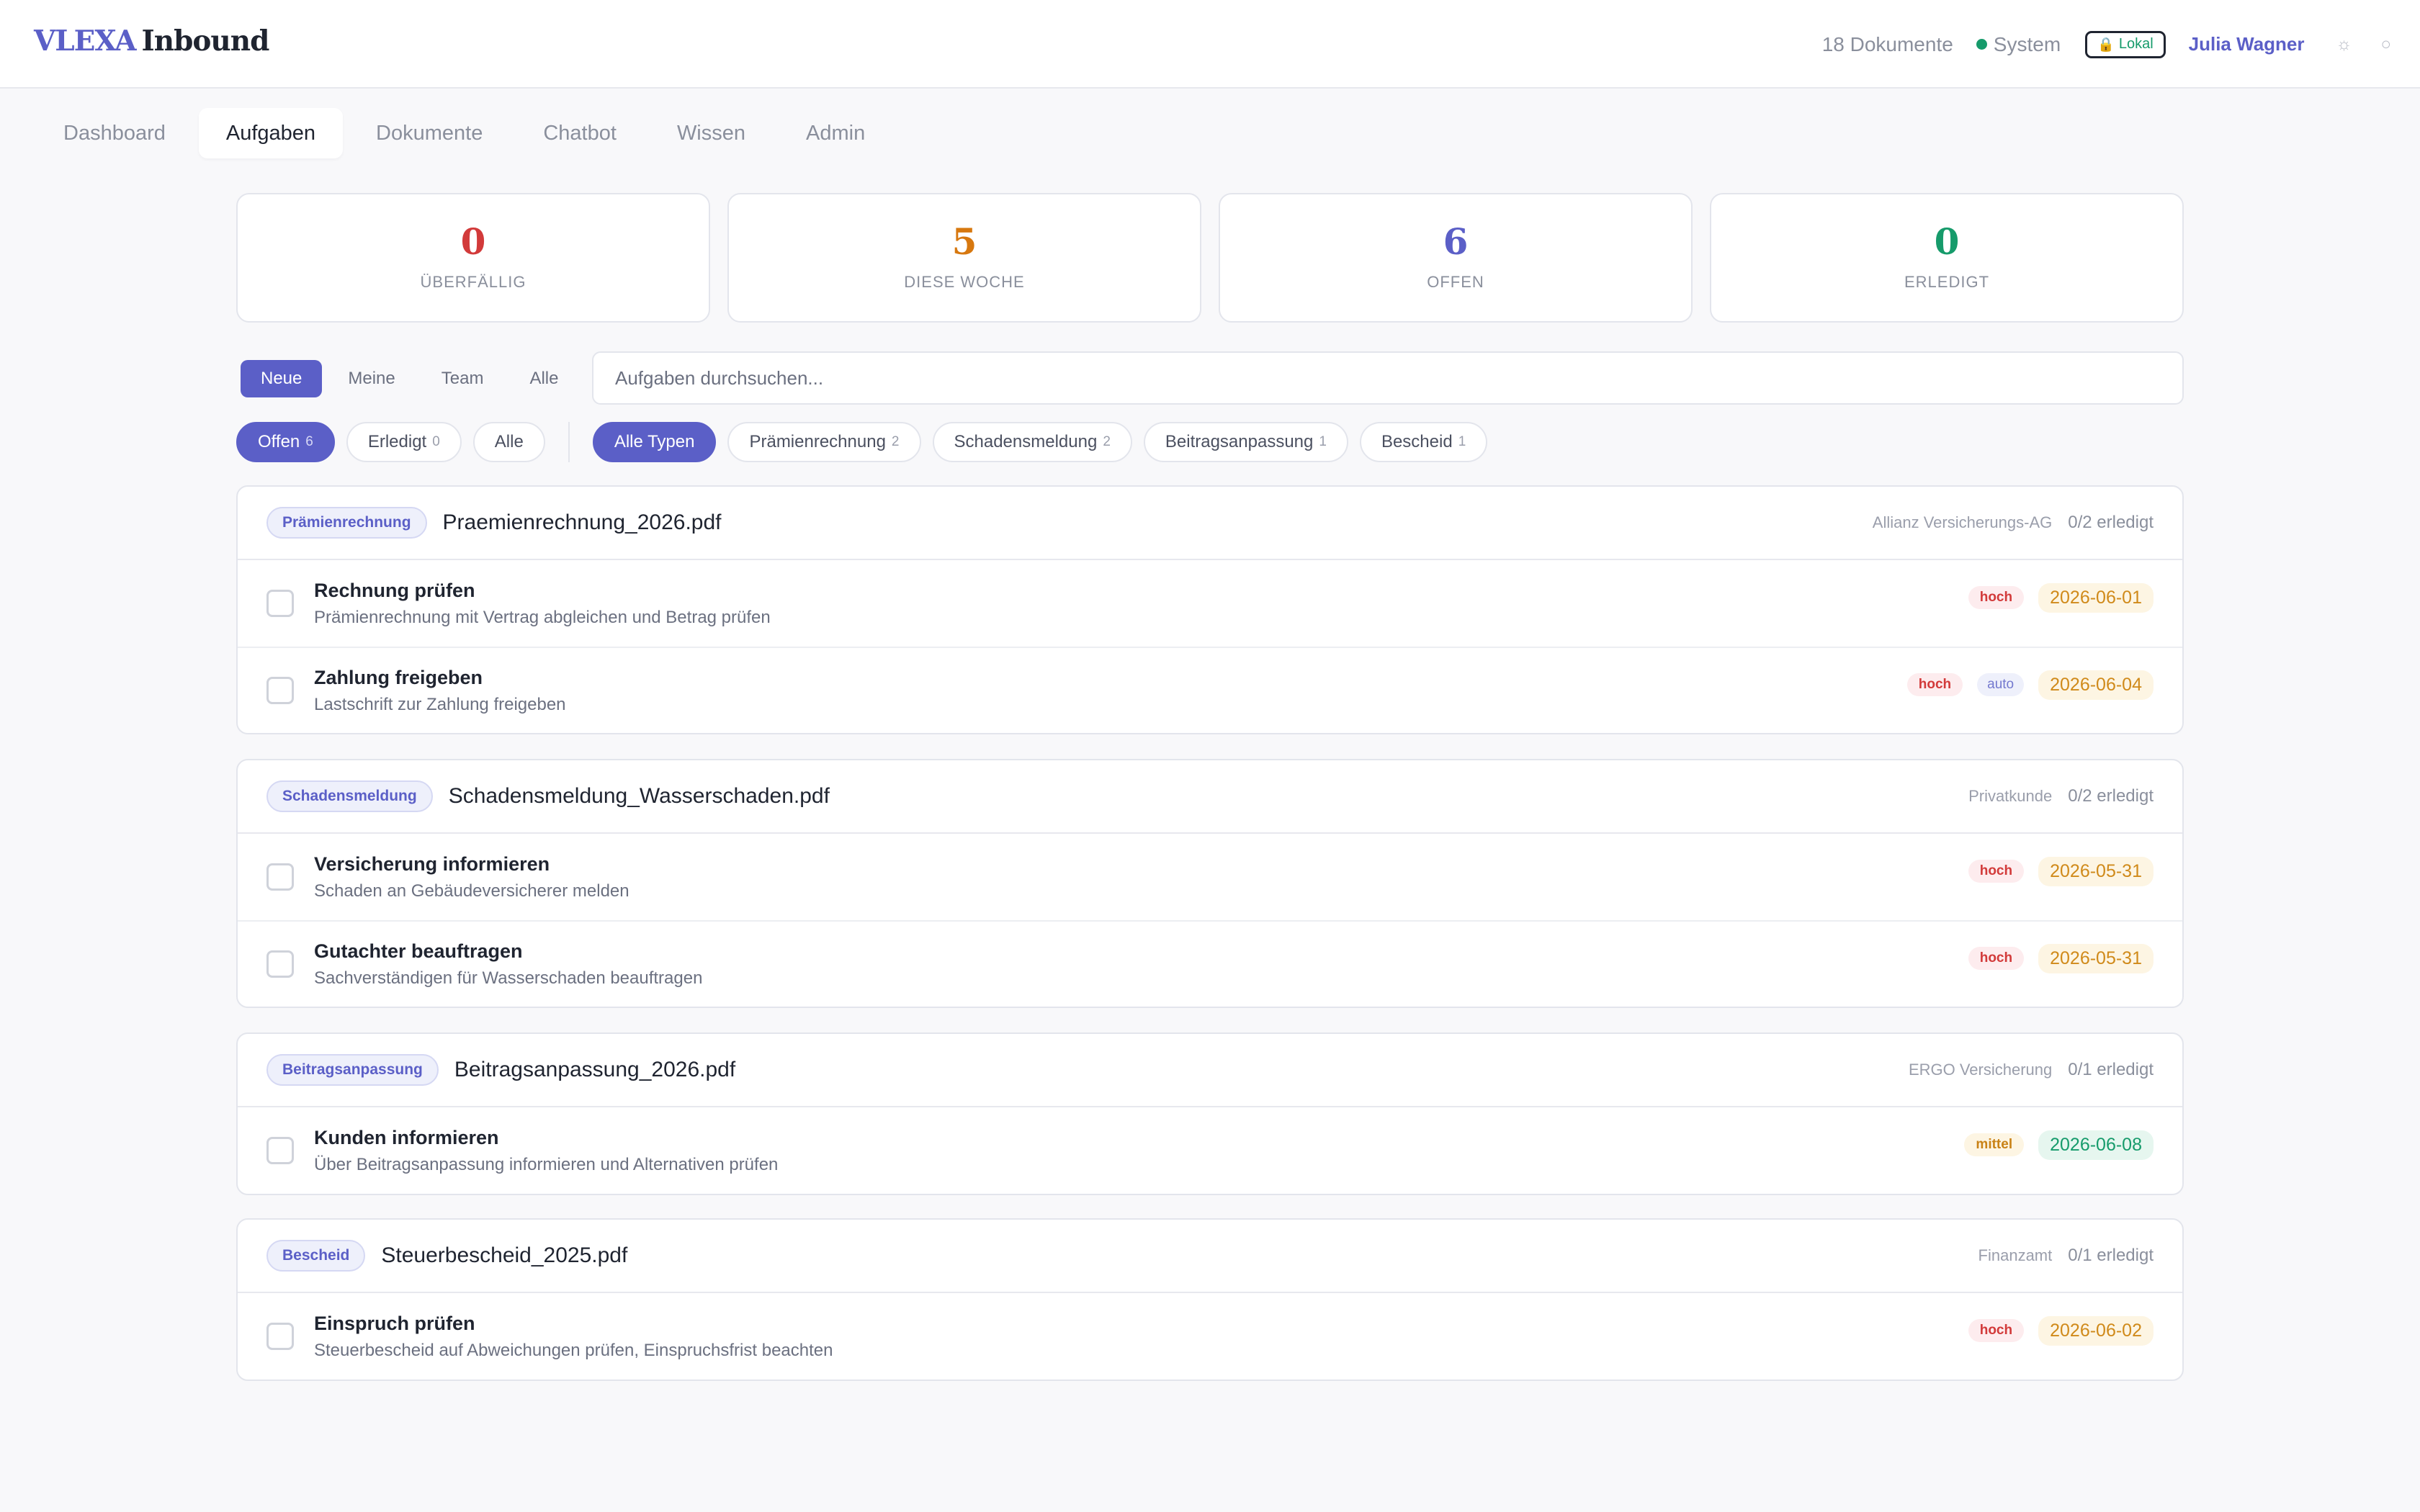 The width and height of the screenshot is (2420, 1512). Describe the element at coordinates (964, 241) in the screenshot. I see `stat-value: 5` at that location.